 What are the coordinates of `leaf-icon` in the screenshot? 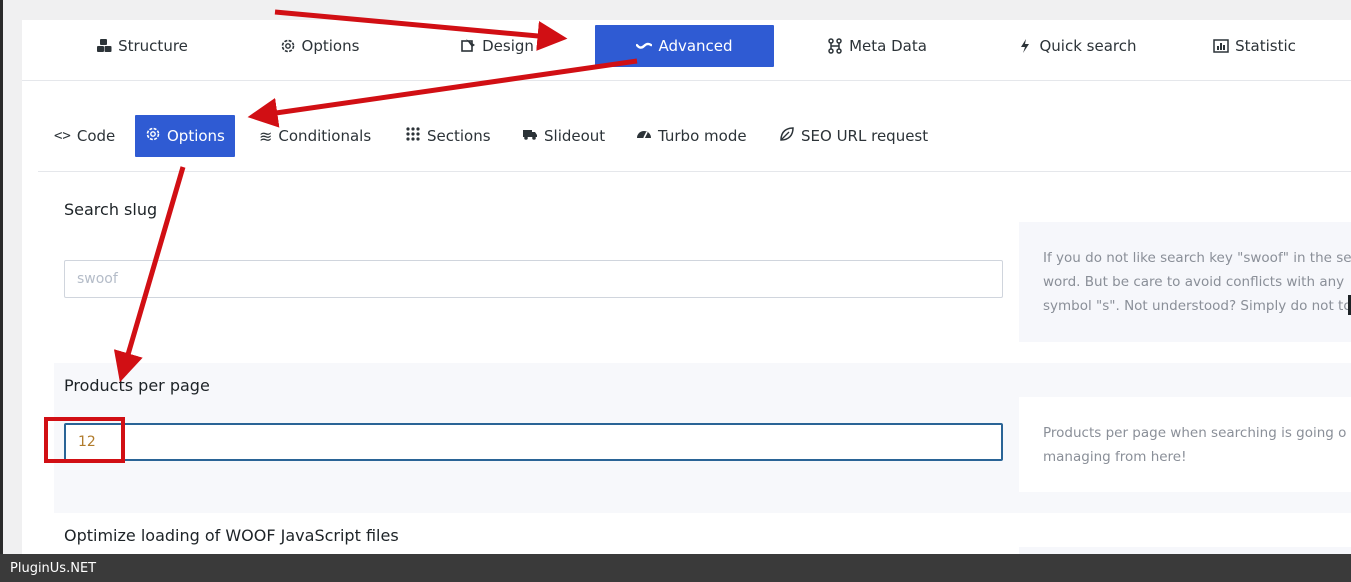 It's located at (787, 136).